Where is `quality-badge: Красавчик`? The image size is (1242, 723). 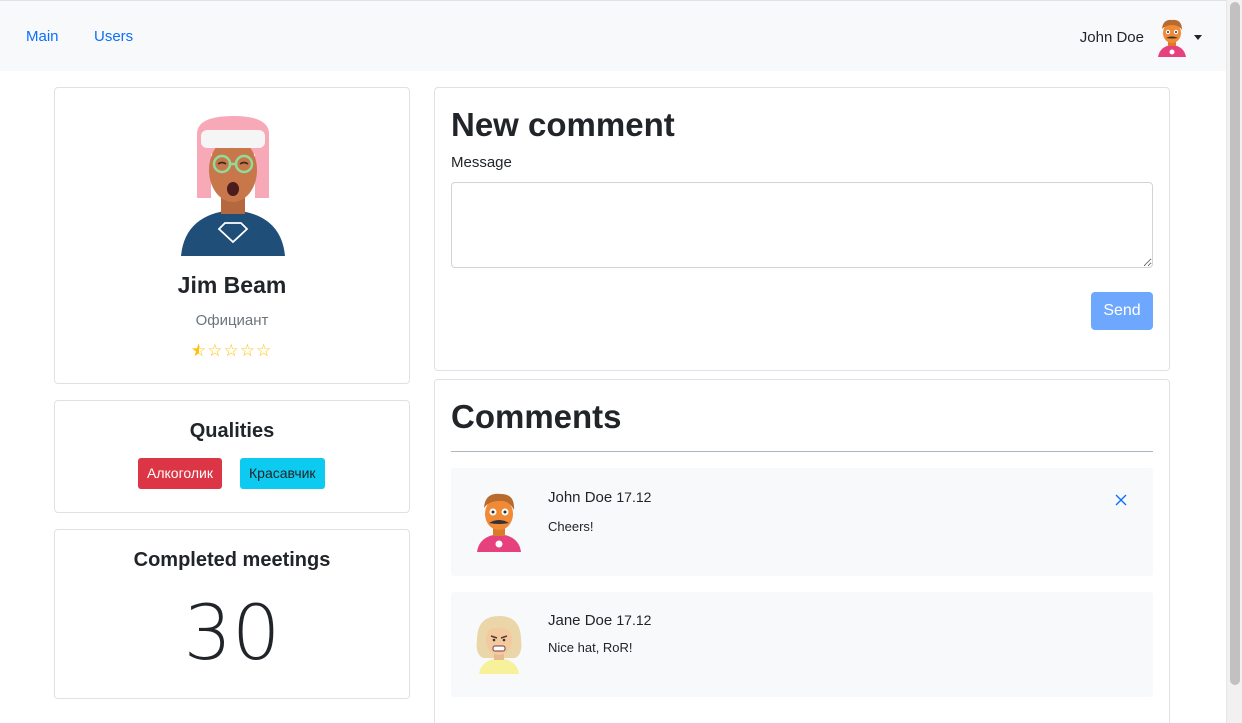 quality-badge: Красавчик is located at coordinates (282, 473).